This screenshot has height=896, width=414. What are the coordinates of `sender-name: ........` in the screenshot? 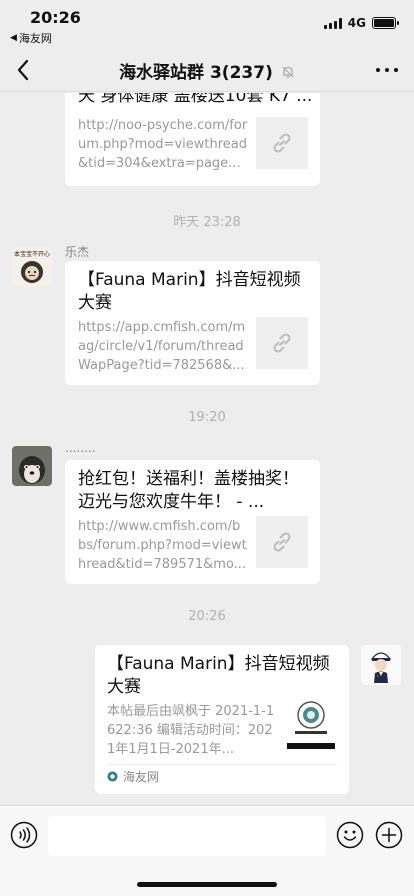 It's located at (80, 448).